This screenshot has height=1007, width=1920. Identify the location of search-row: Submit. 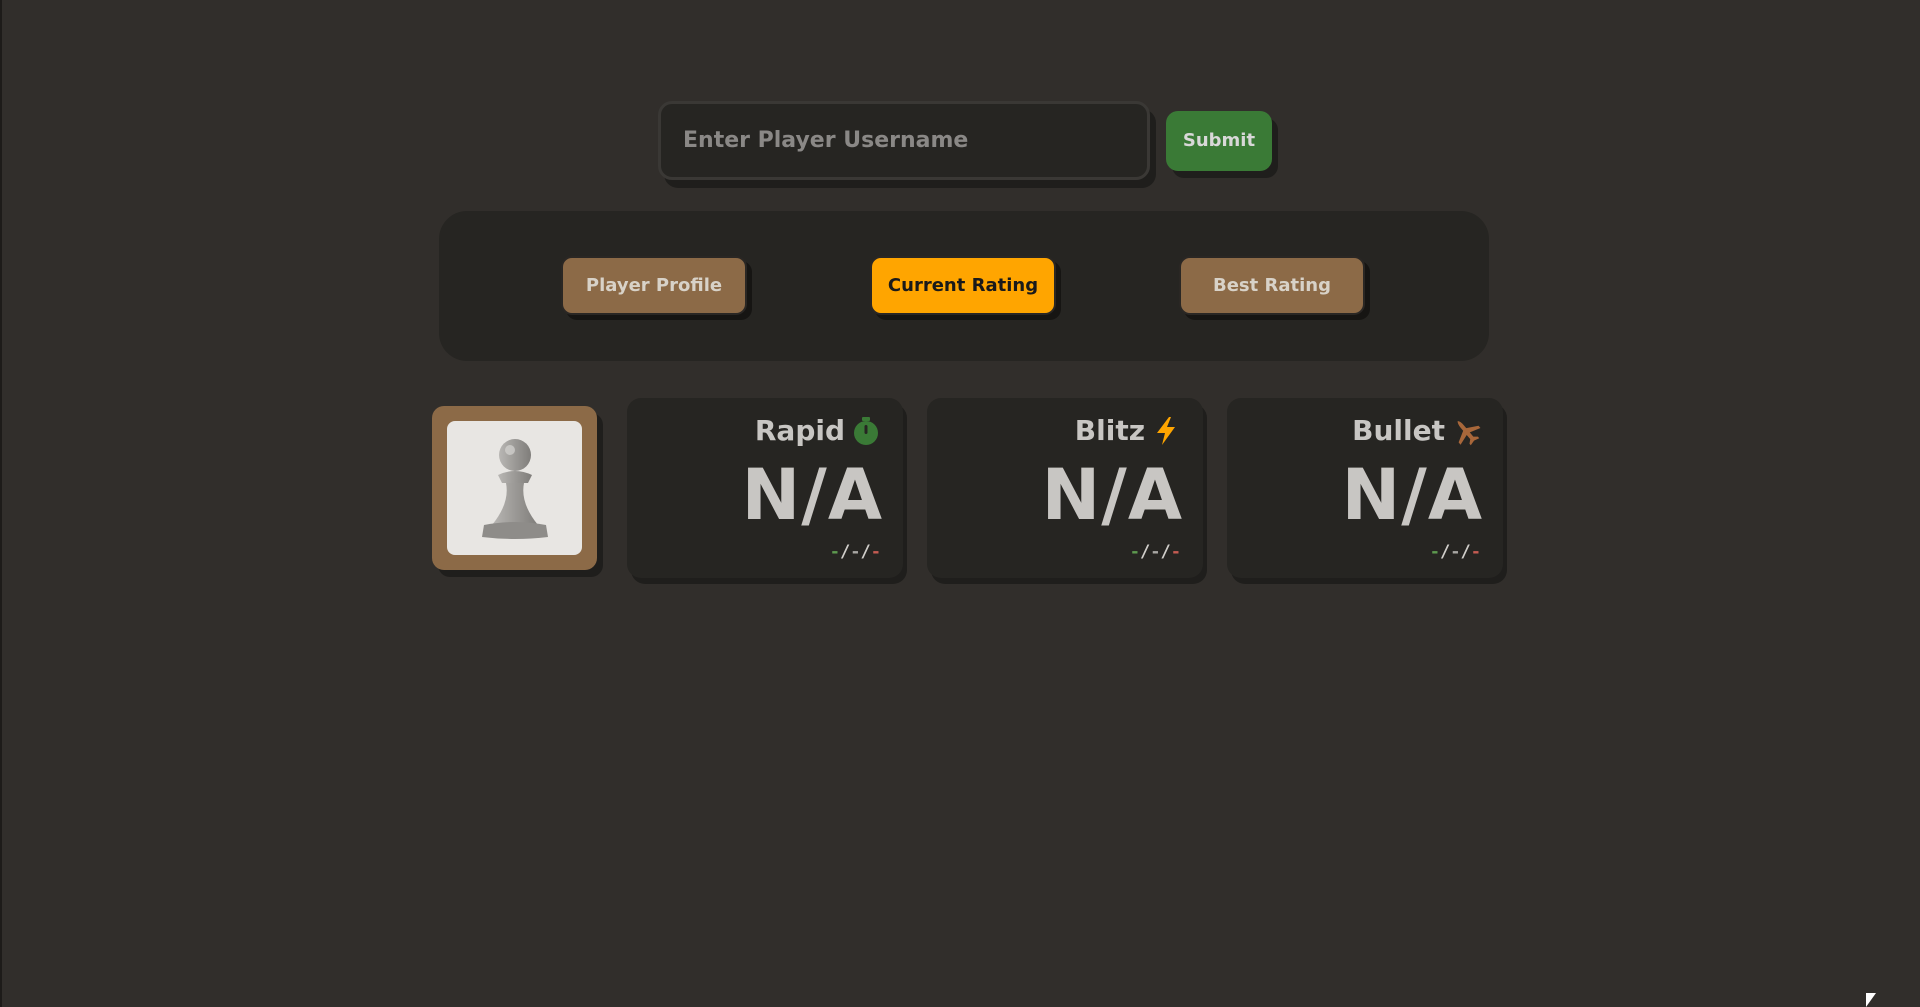
(965, 140).